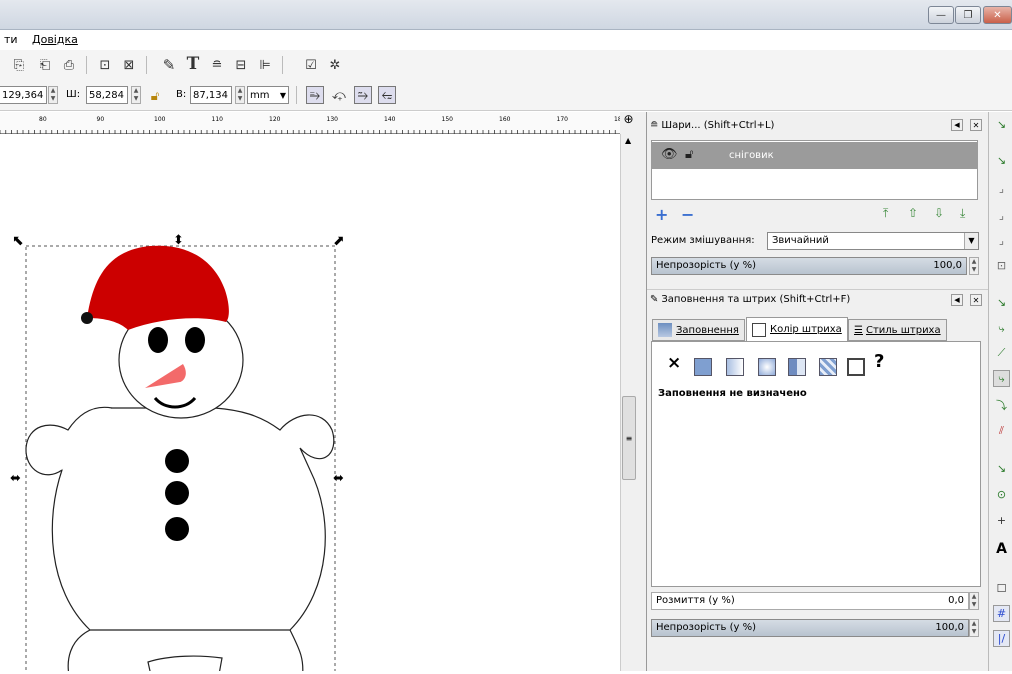  Describe the element at coordinates (962, 213) in the screenshot. I see `lower-to-bottom-icon: ⤓` at that location.